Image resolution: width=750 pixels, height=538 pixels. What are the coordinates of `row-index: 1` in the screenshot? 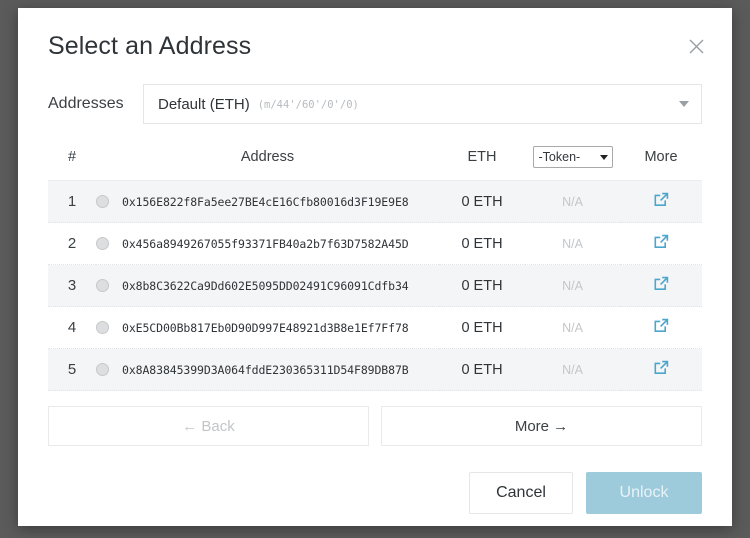 It's located at (72, 201).